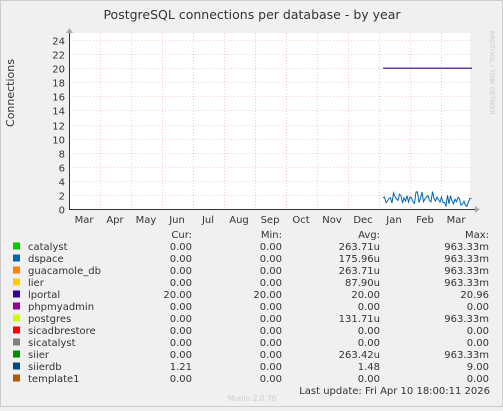 The width and height of the screenshot is (503, 411). I want to click on legend-item-siier: siier, so click(39, 355).